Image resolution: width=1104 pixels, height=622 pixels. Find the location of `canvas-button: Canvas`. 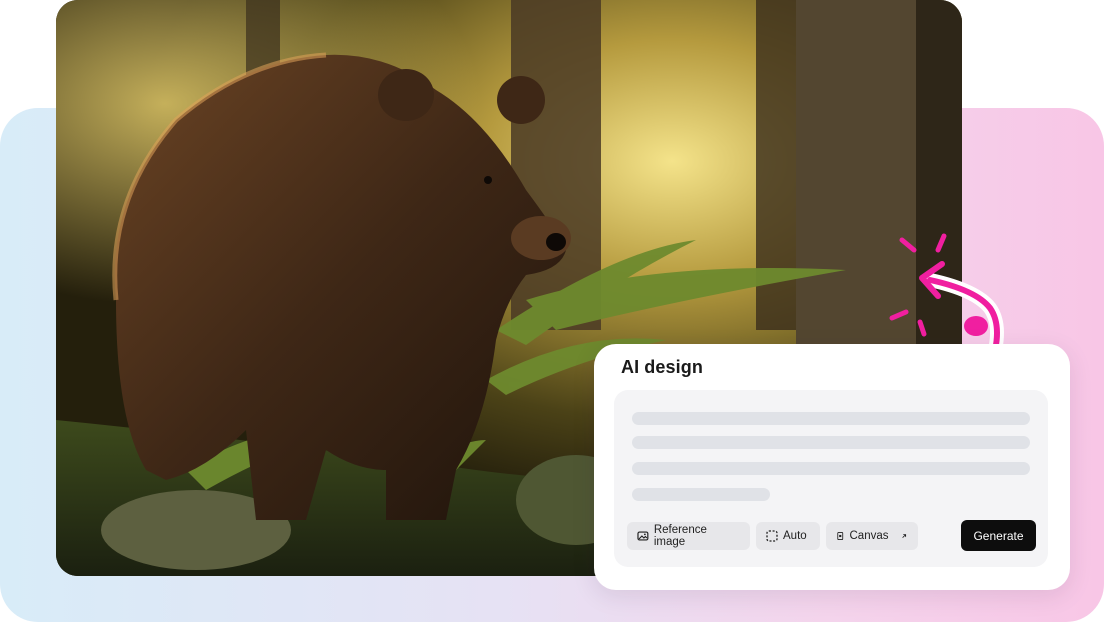

canvas-button: Canvas is located at coordinates (872, 536).